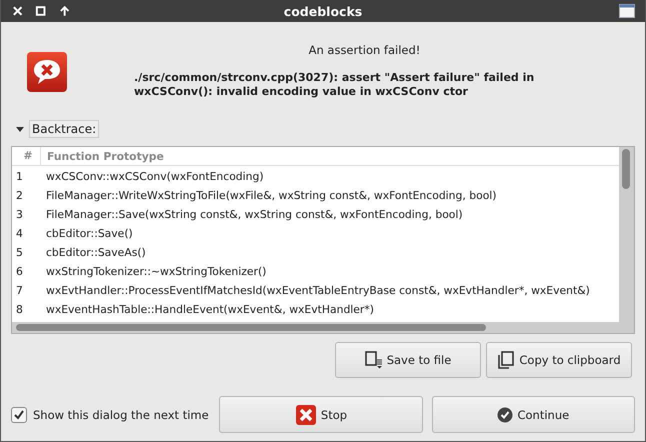 The height and width of the screenshot is (442, 646). Describe the element at coordinates (64, 129) in the screenshot. I see `backtrace-toggle: Backtrace:` at that location.